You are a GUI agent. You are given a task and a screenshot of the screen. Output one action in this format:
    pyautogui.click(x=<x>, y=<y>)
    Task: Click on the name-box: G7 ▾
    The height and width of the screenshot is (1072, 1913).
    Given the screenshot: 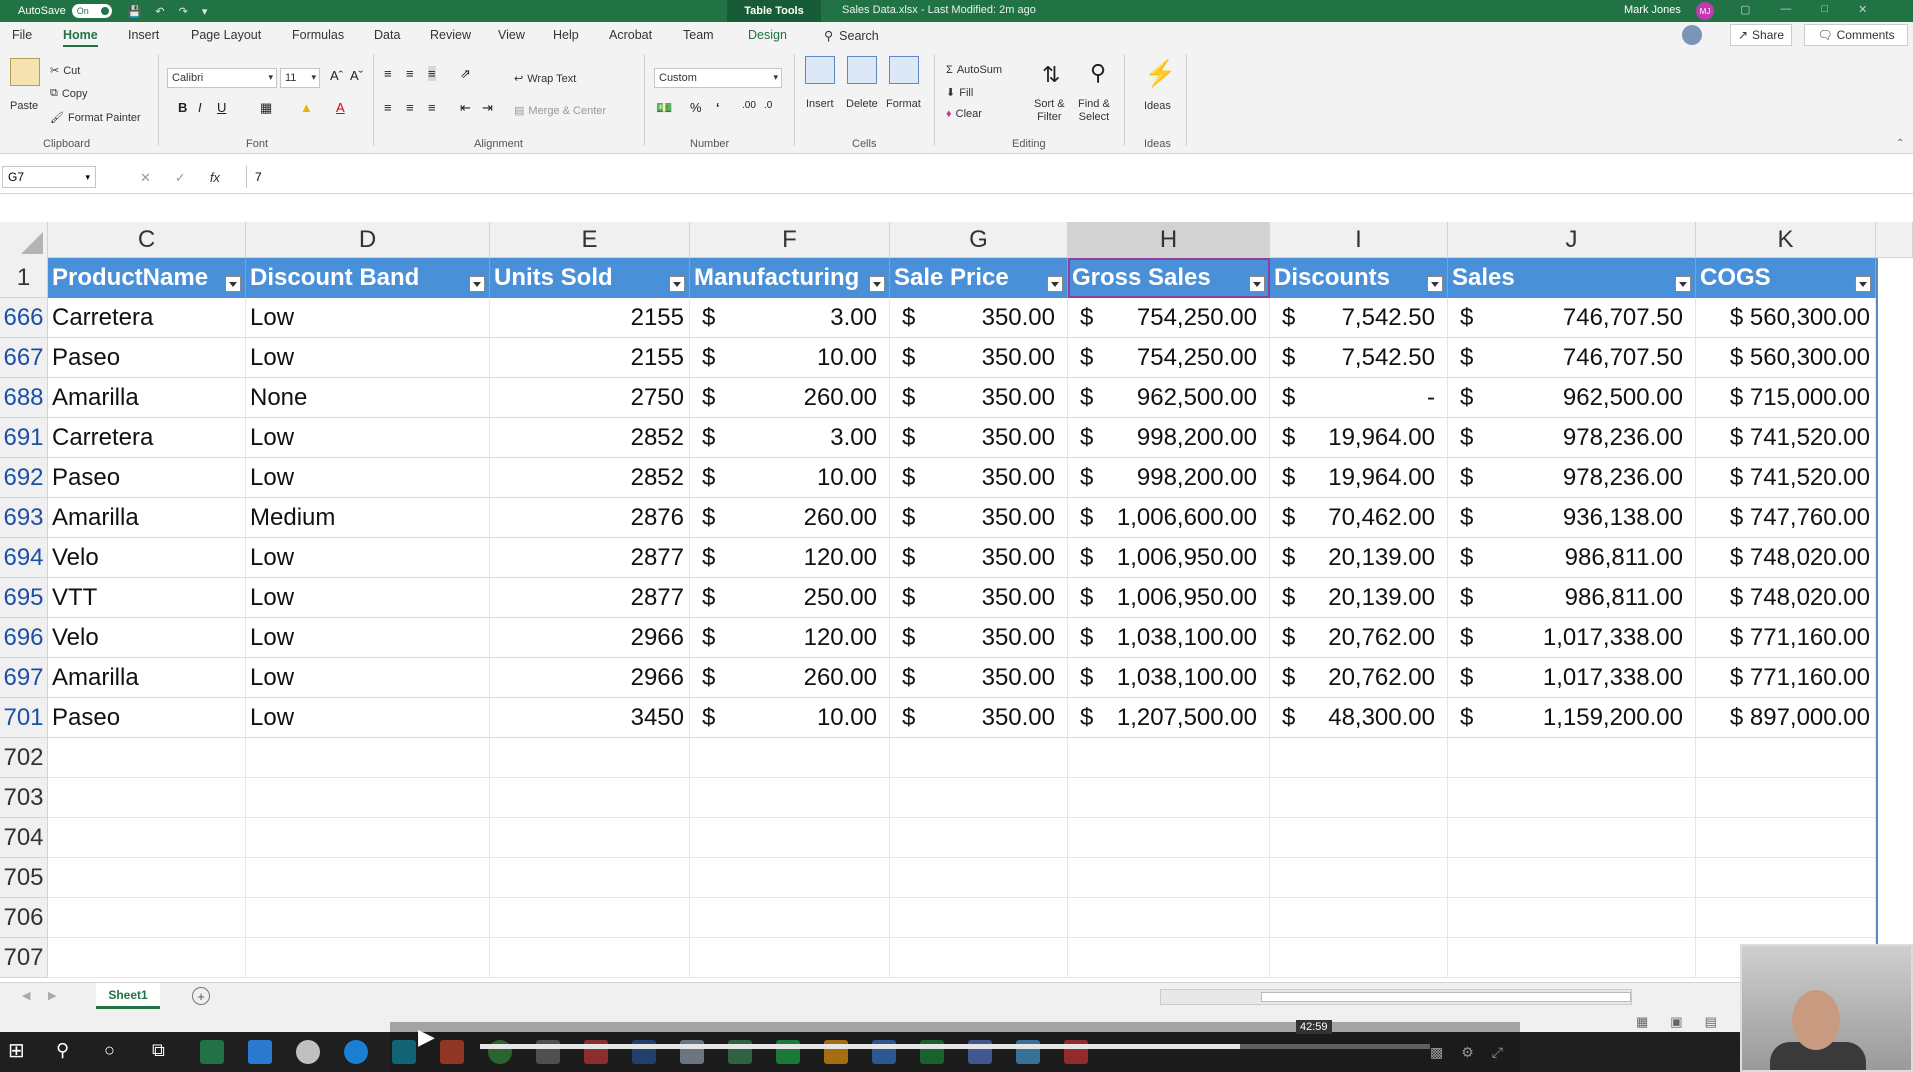 What is the action you would take?
    pyautogui.click(x=49, y=177)
    